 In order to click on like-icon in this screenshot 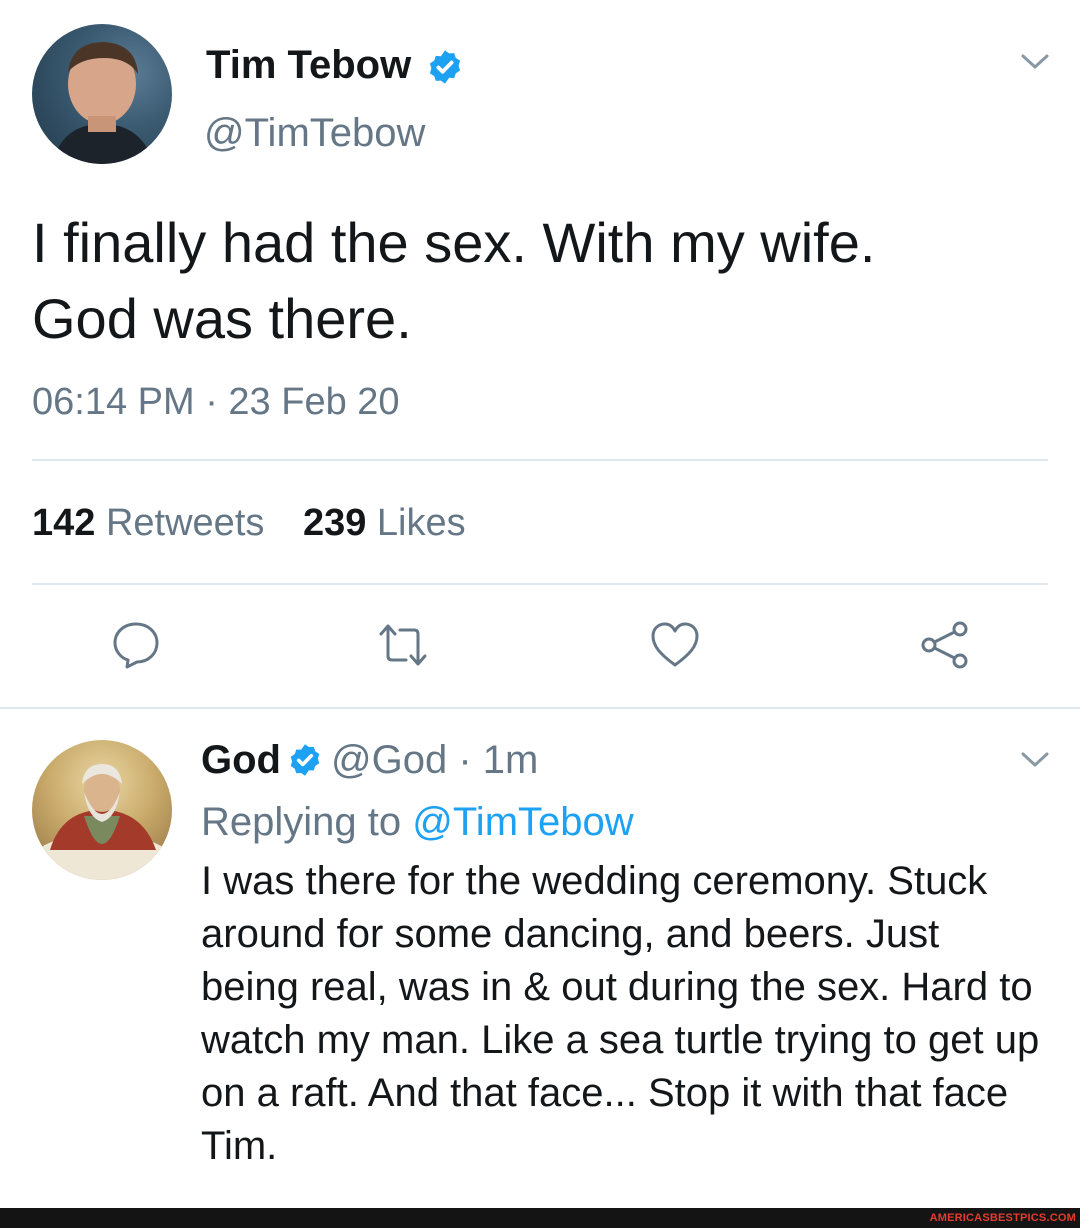, I will do `click(675, 645)`.